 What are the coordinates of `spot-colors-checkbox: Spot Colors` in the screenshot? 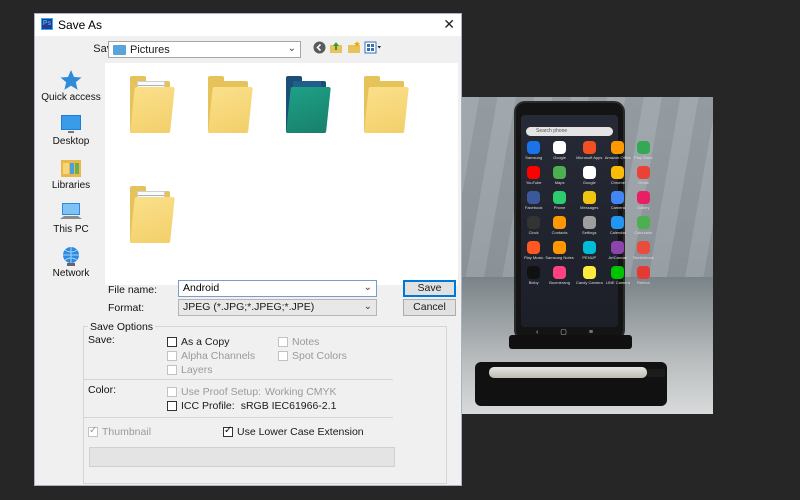 It's located at (312, 356).